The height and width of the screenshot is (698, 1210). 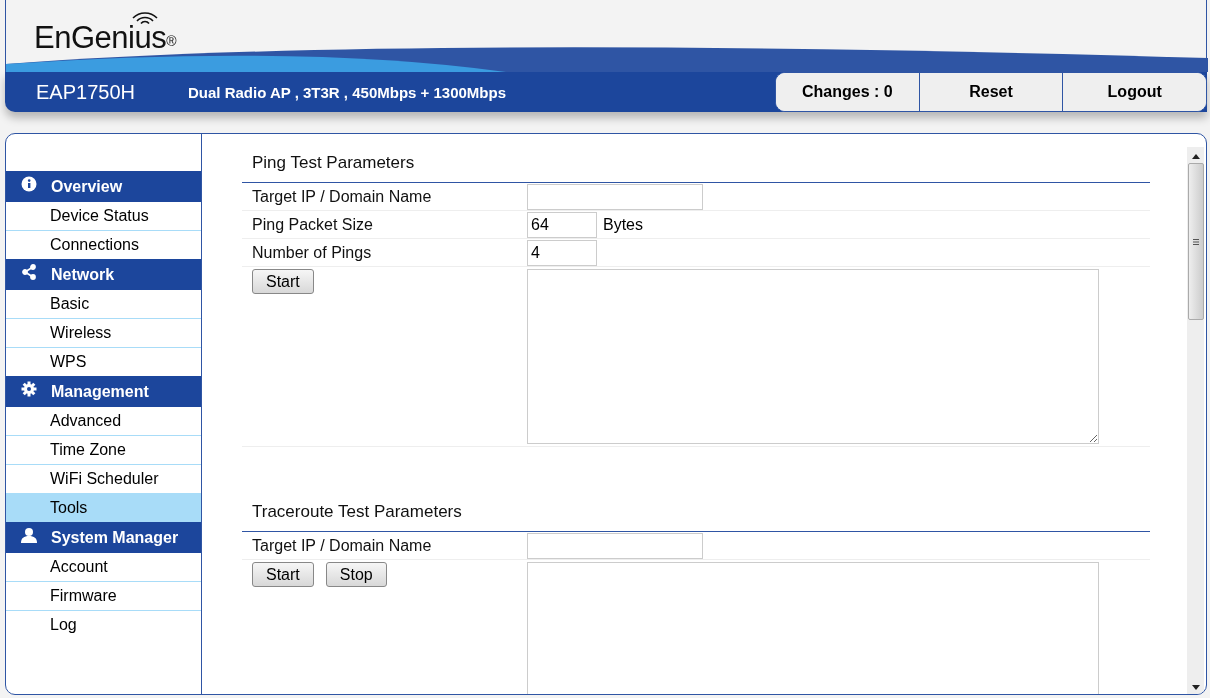 I want to click on sidebar-item: Account, so click(x=103, y=567).